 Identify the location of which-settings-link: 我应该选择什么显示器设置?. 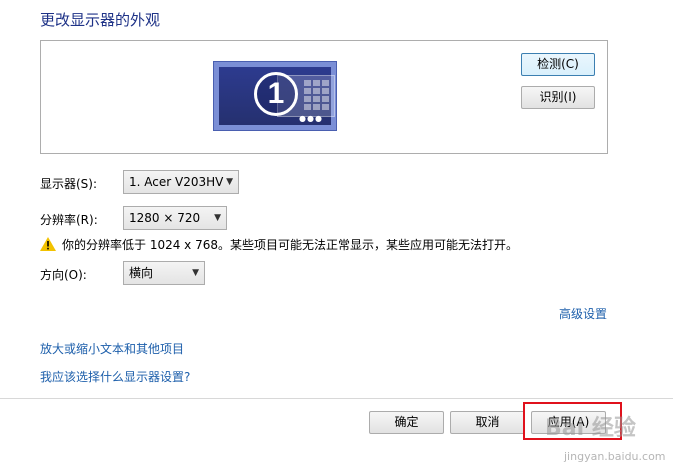
(115, 376).